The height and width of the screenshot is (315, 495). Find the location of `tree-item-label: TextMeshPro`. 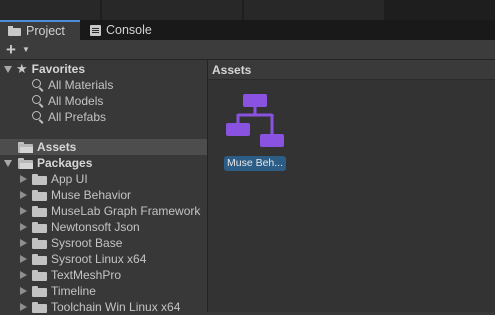

tree-item-label: TextMeshPro is located at coordinates (86, 275).